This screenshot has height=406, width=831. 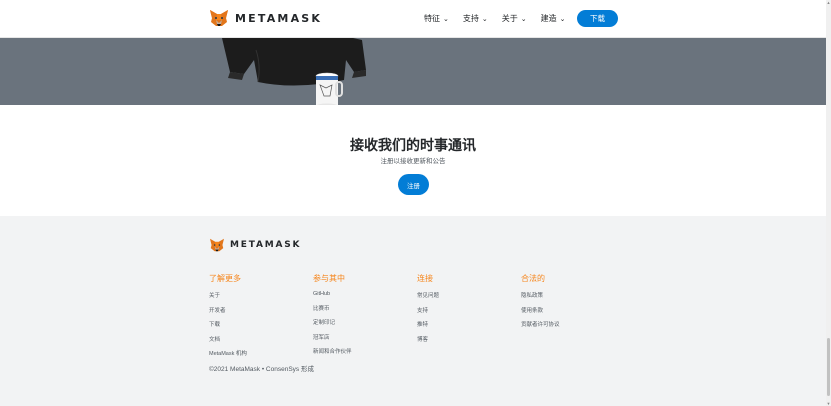 I want to click on merch-image, so click(x=294, y=71).